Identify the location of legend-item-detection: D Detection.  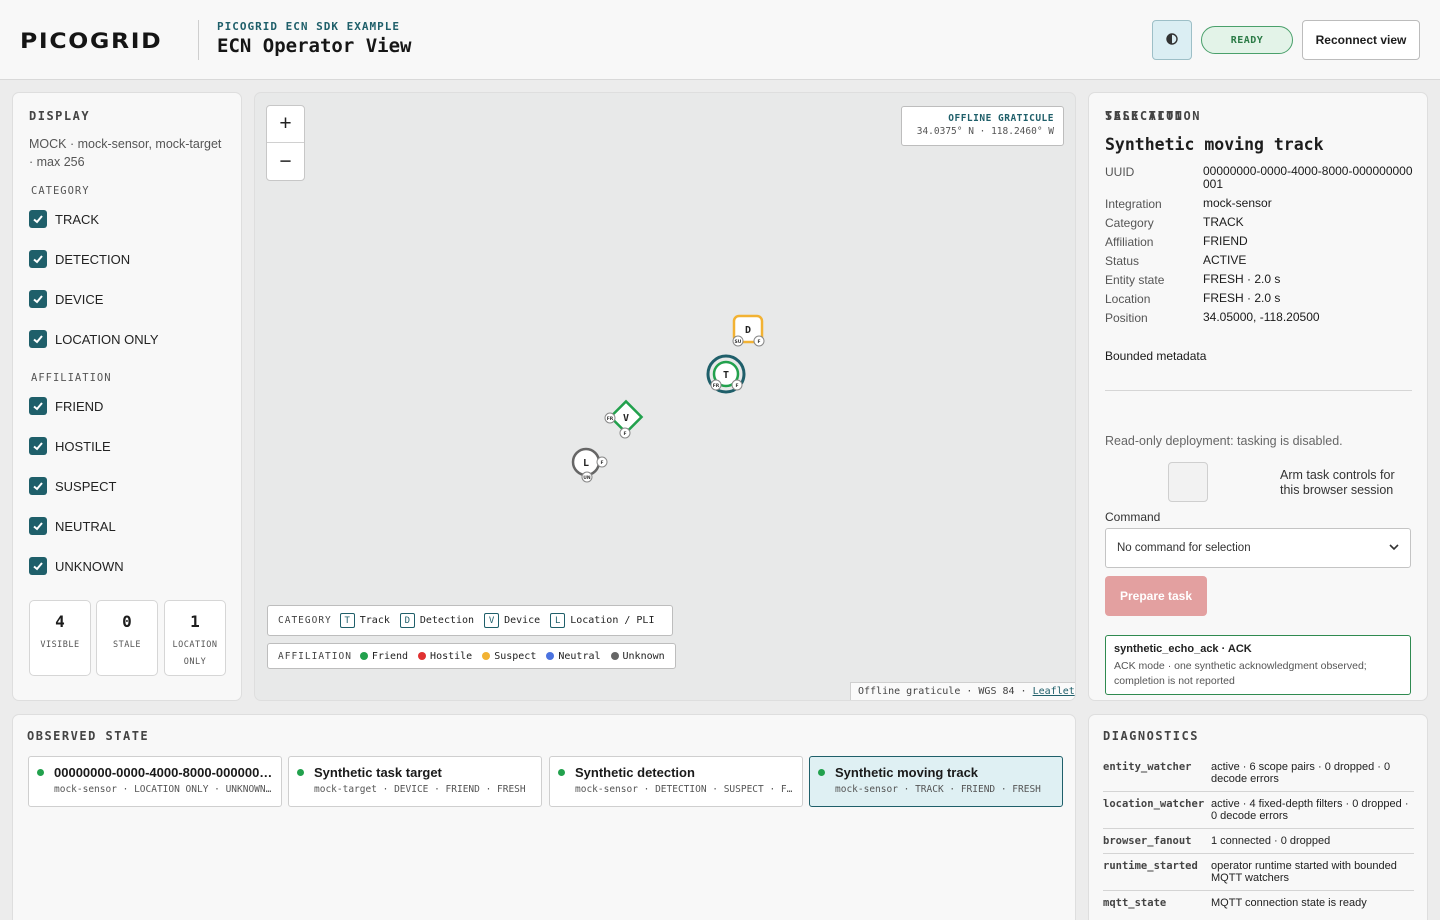
(436, 620).